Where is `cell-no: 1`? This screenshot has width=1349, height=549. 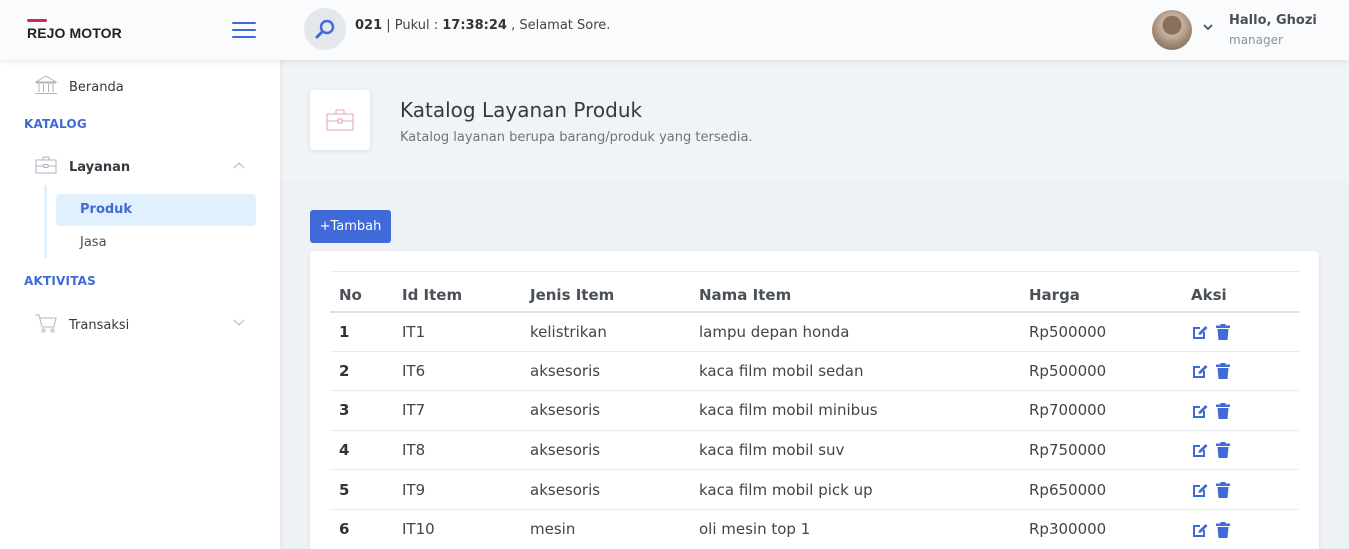 cell-no: 1 is located at coordinates (366, 331).